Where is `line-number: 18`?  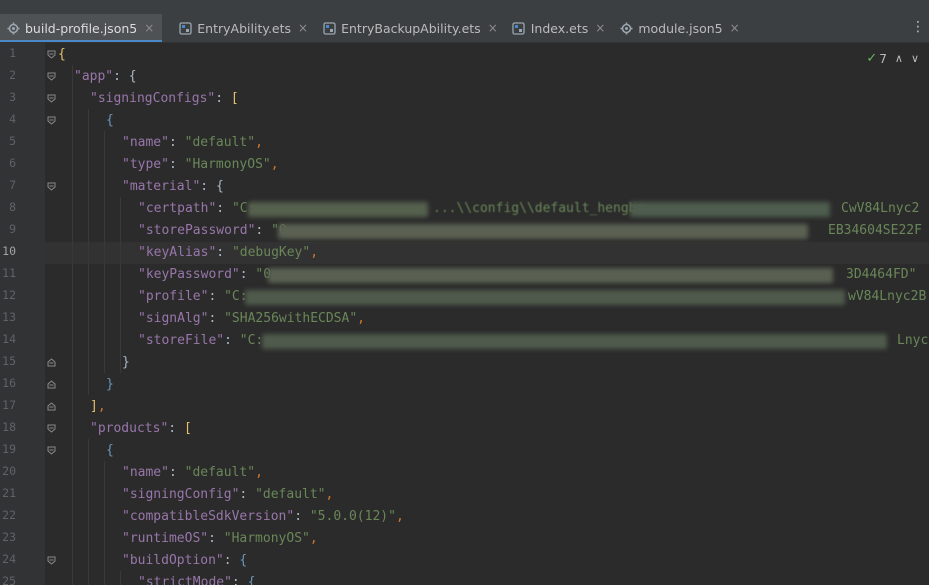 line-number: 18 is located at coordinates (9, 427).